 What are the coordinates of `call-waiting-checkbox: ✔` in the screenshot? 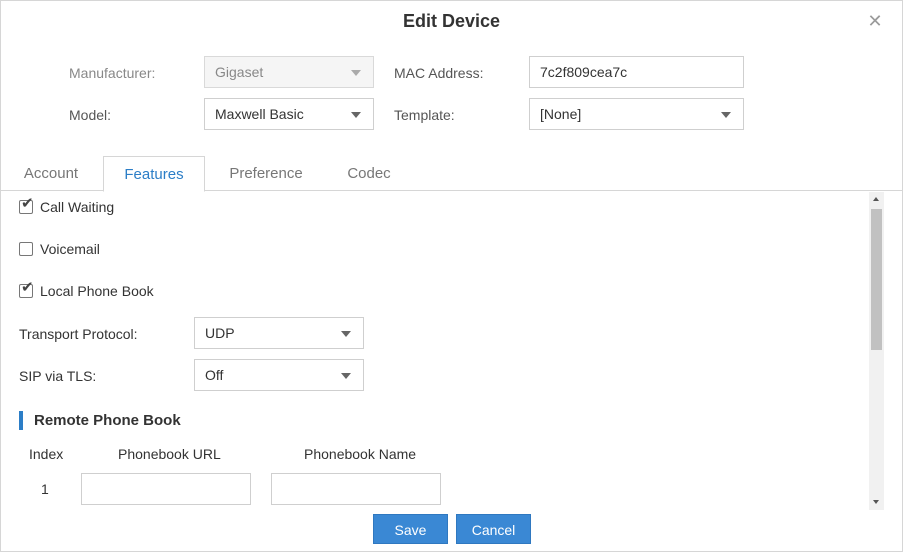 It's located at (26, 205).